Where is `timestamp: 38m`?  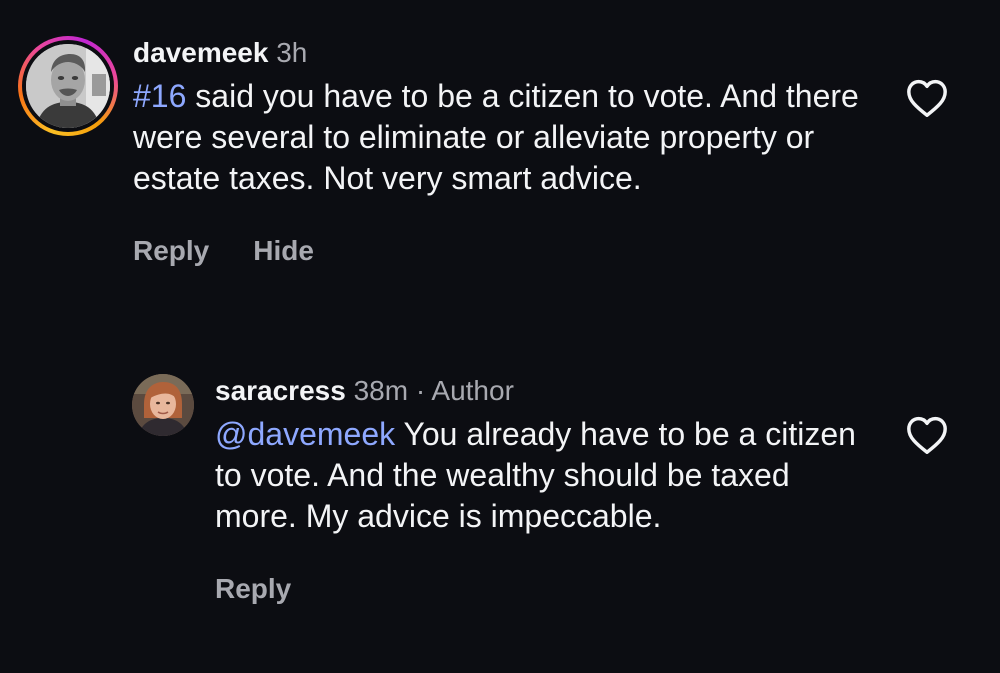 timestamp: 38m is located at coordinates (381, 390).